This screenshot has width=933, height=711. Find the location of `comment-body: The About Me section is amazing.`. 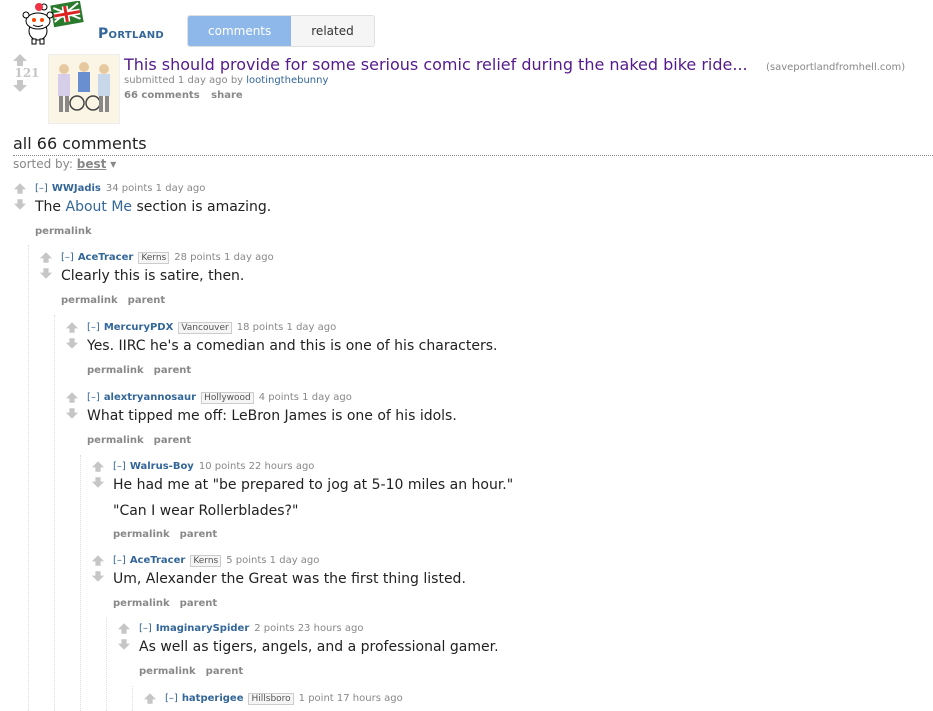

comment-body: The About Me section is amazing. is located at coordinates (153, 207).